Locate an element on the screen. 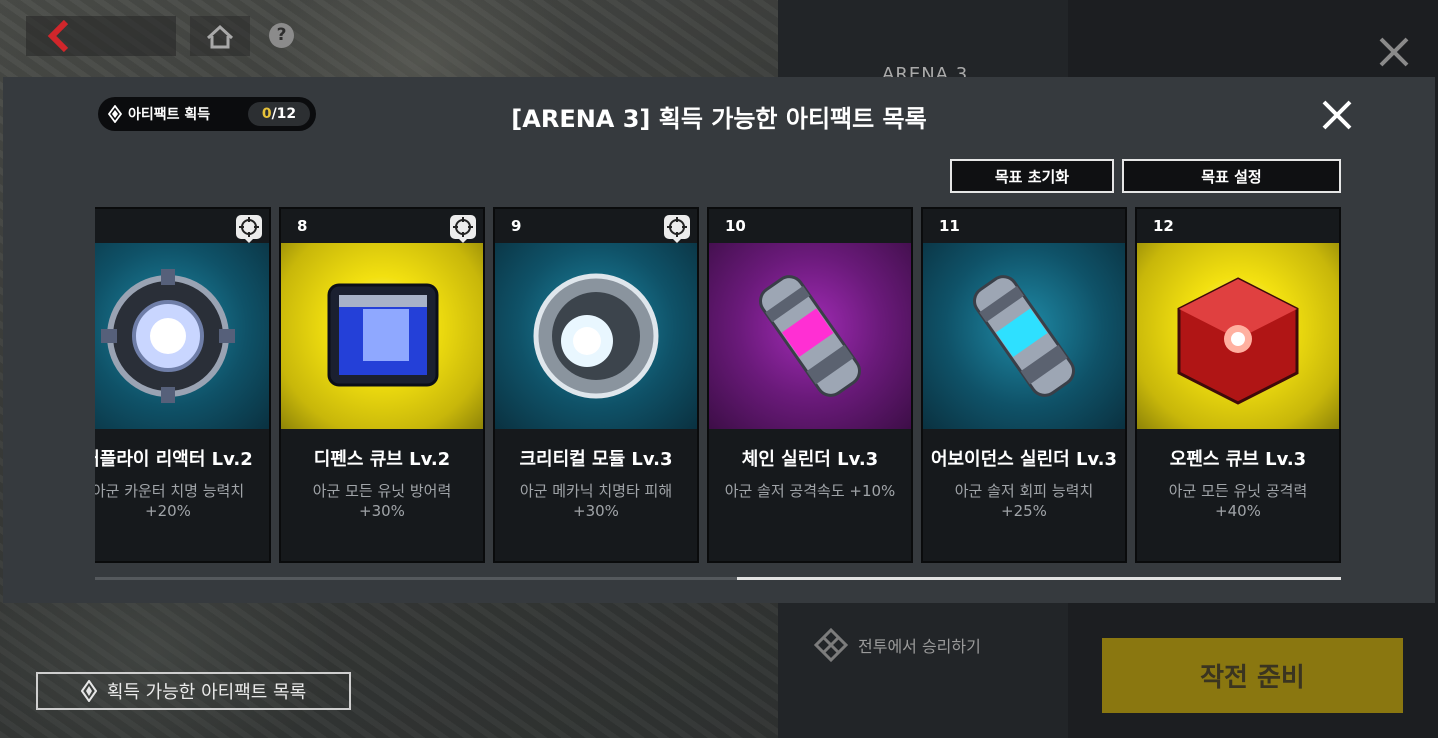 This screenshot has width=1438, height=738. crossed-swords-icon is located at coordinates (831, 645).